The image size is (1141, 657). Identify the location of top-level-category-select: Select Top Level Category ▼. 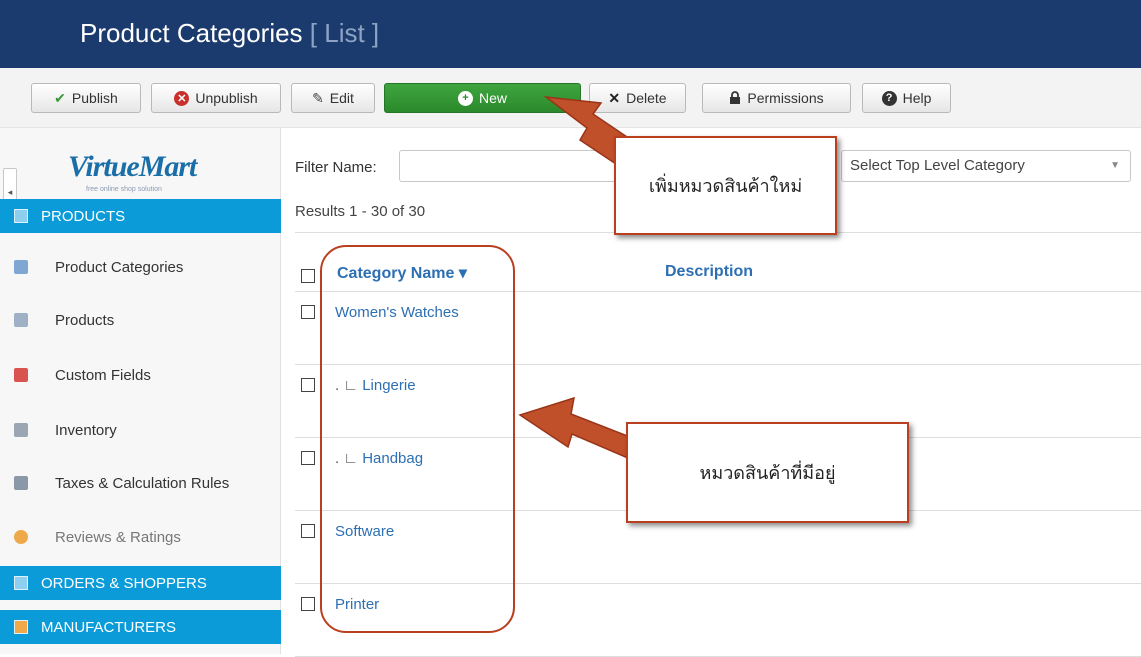
(986, 166).